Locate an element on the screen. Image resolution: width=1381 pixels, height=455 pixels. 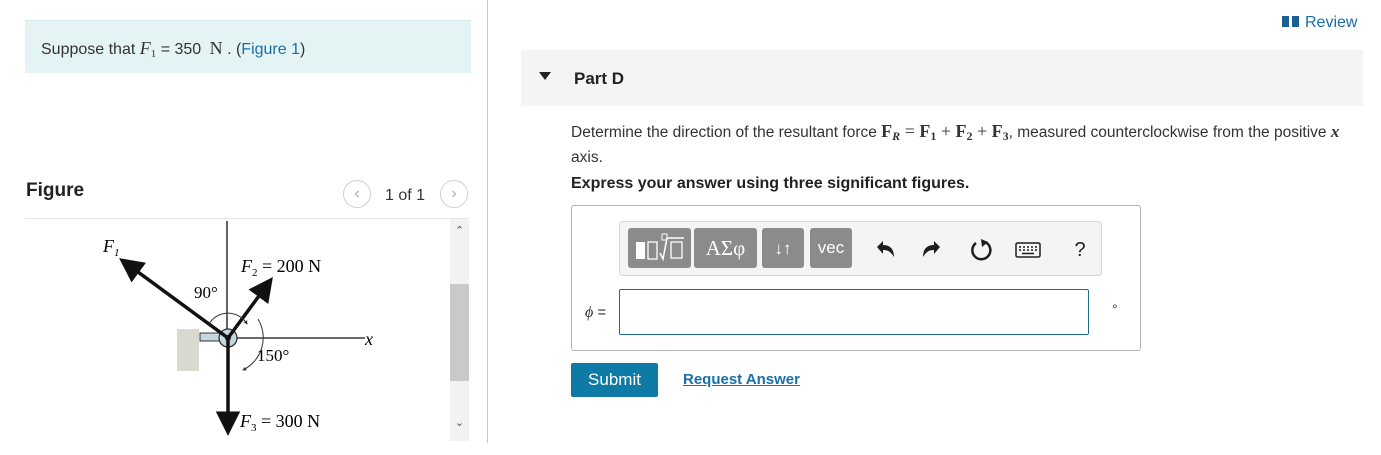
intro-equals: = 350 is located at coordinates (181, 49).